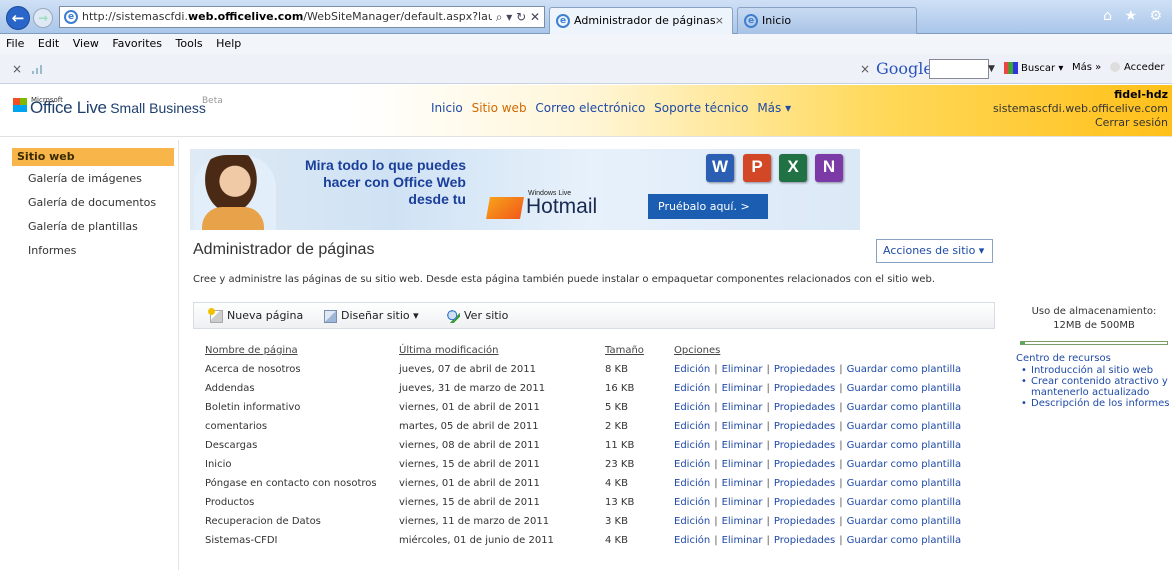 This screenshot has height=570, width=1172. I want to click on forward-button: →, so click(43, 18).